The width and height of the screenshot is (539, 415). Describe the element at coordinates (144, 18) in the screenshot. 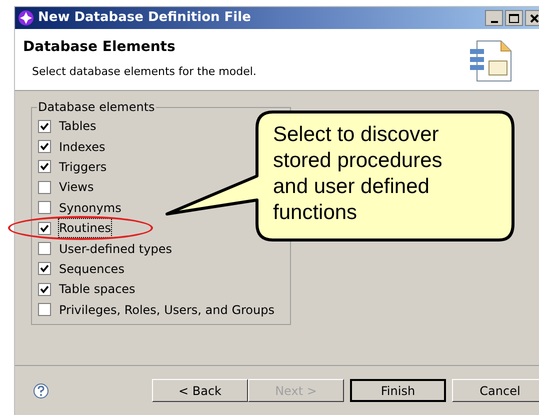

I see `window-title: New Database Definition File` at that location.